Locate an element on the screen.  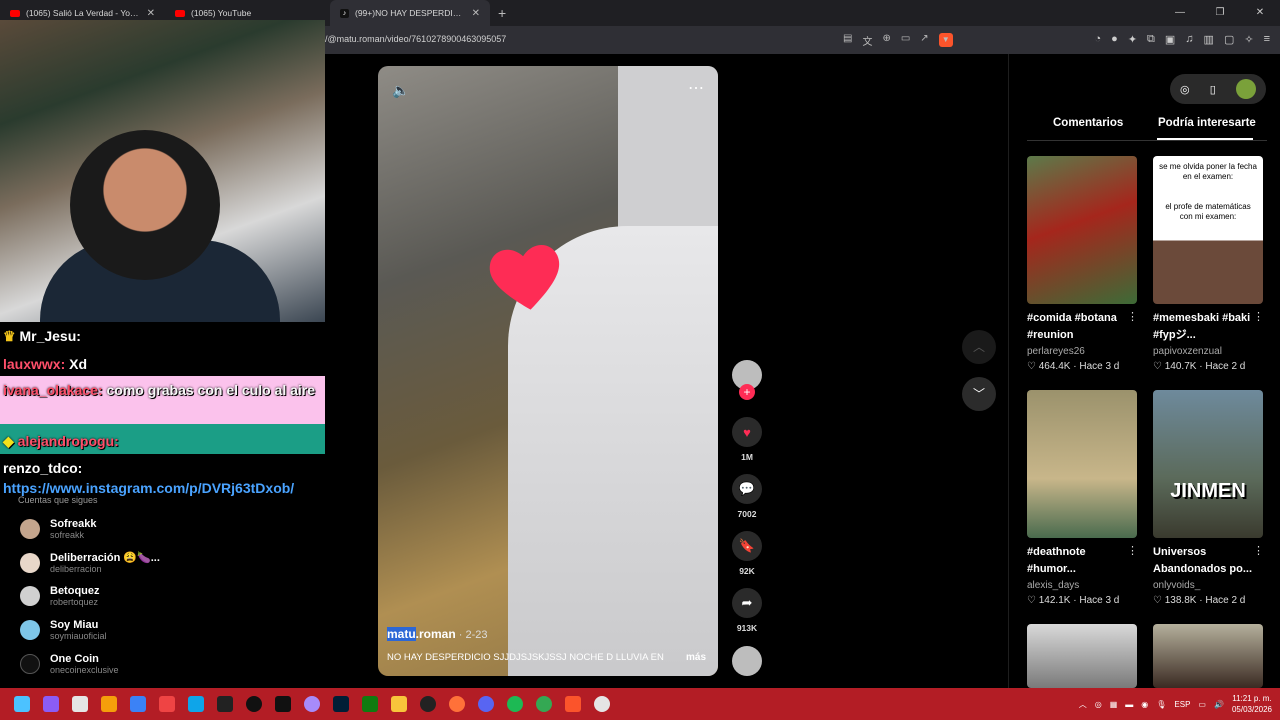
new-tab-button: + is located at coordinates (502, 13).